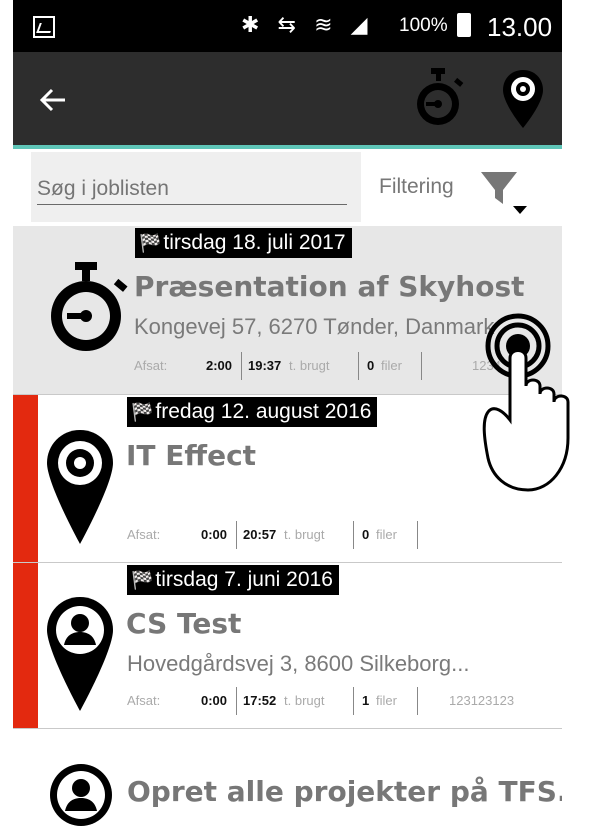  What do you see at coordinates (520, 27) in the screenshot?
I see `clock: 13.00` at bounding box center [520, 27].